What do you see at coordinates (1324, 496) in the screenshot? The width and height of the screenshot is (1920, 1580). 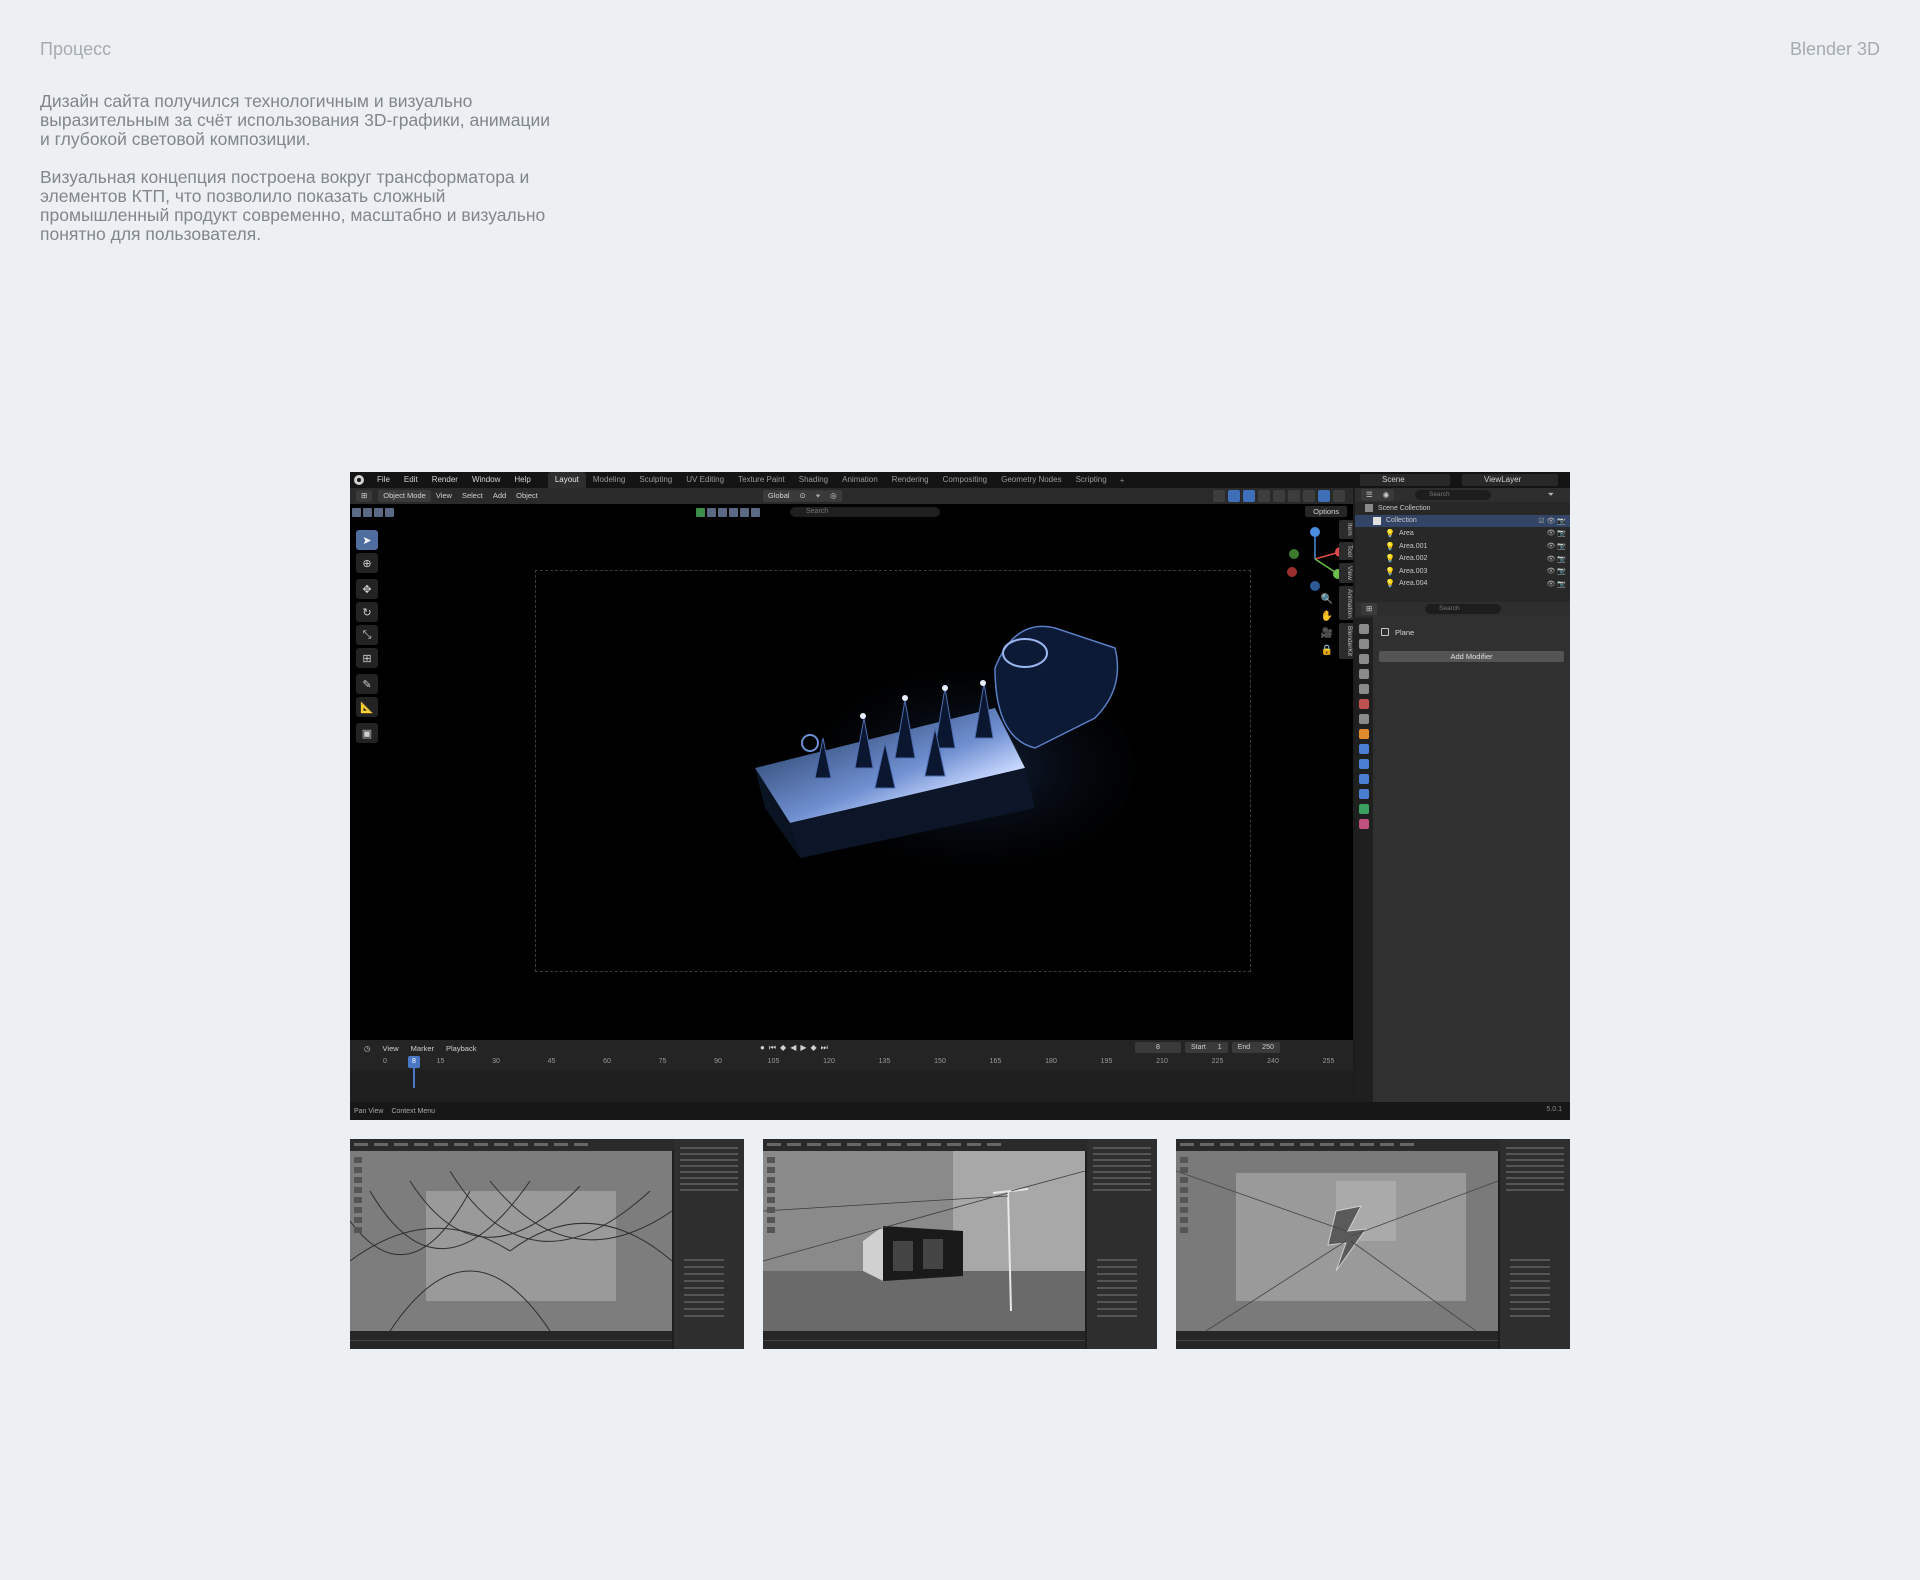 I see `rendered-shading-icon` at bounding box center [1324, 496].